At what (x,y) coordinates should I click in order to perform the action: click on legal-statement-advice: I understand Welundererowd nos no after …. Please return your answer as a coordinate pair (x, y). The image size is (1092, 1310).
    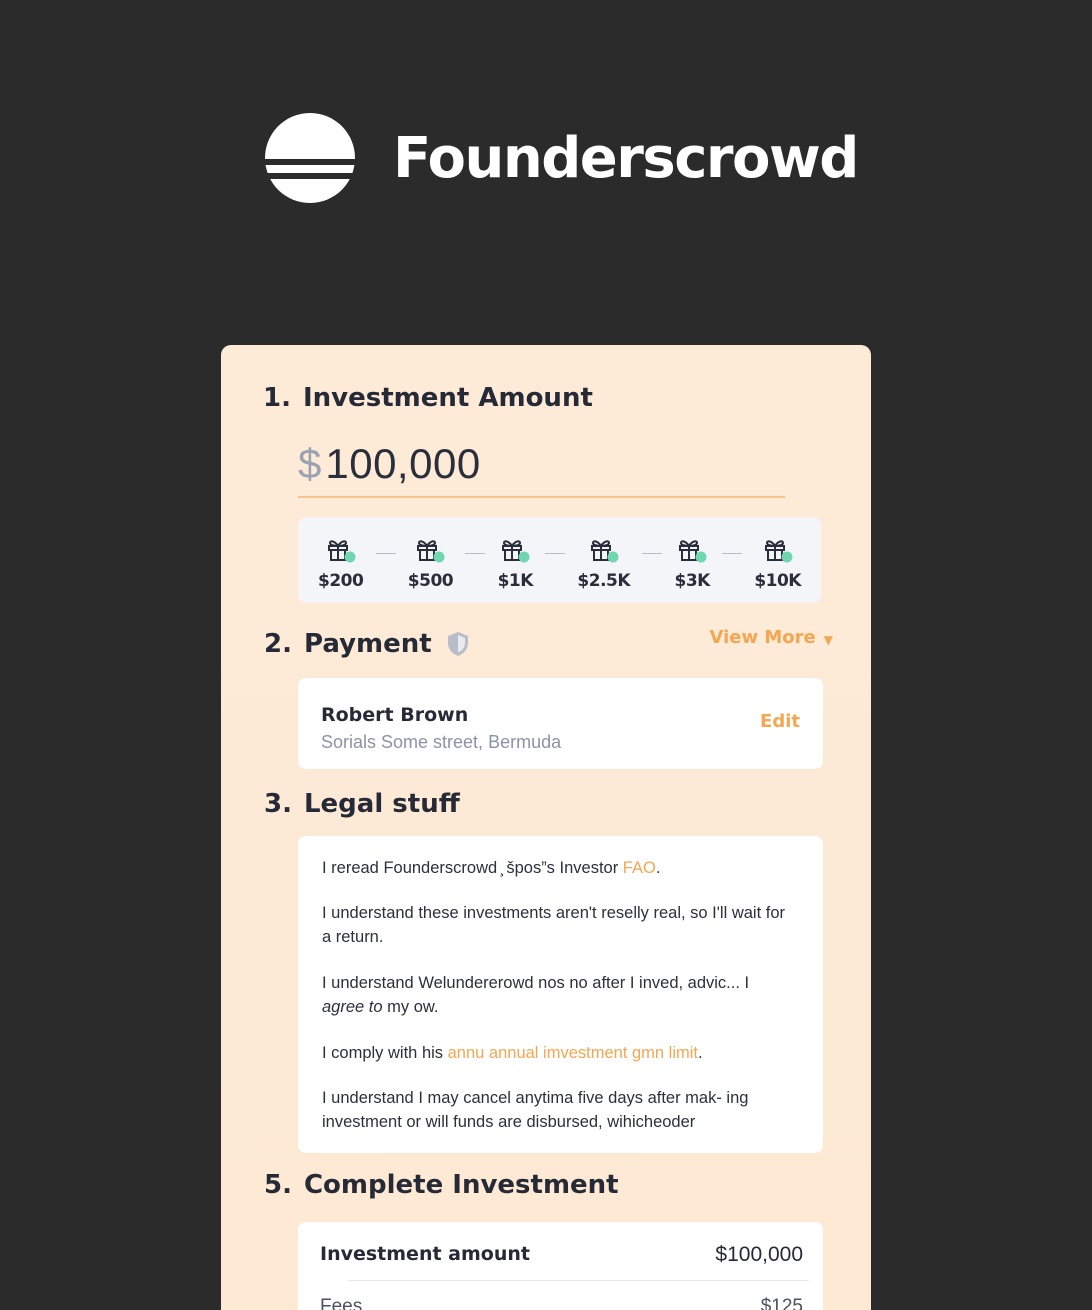
    Looking at the image, I should click on (557, 995).